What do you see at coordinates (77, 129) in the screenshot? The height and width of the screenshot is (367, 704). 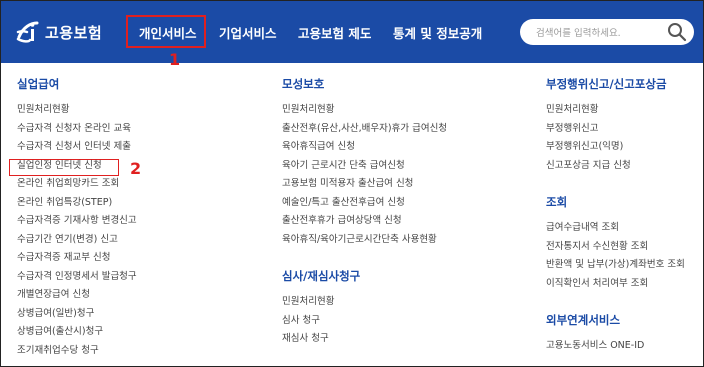 I see `menu-item: 수급자격 신청자 온라인 교육` at bounding box center [77, 129].